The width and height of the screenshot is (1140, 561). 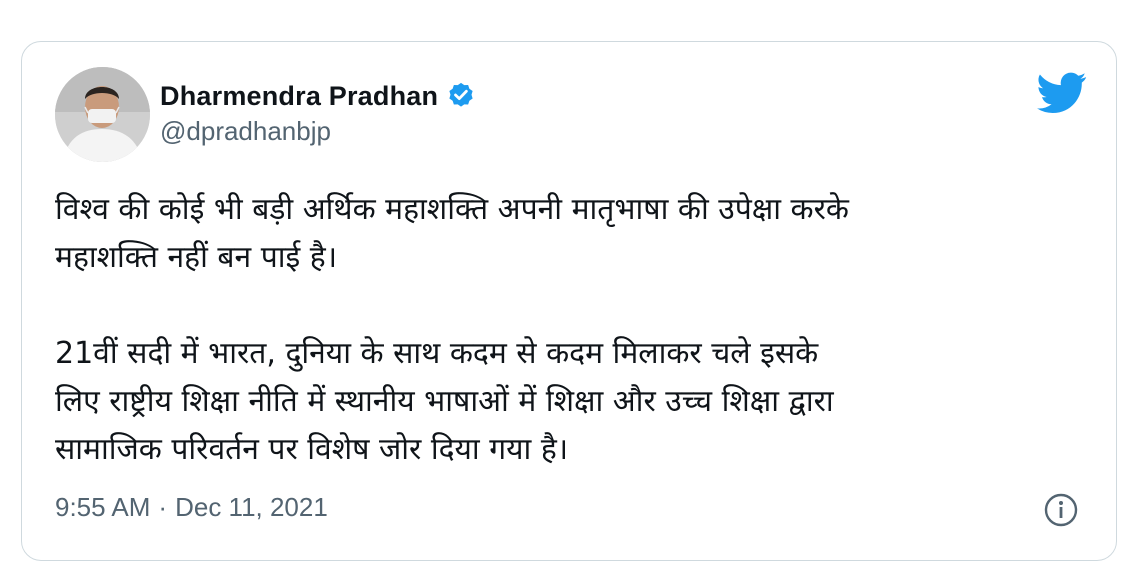 I want to click on author-handle: @dpradhanbjp, so click(x=245, y=131).